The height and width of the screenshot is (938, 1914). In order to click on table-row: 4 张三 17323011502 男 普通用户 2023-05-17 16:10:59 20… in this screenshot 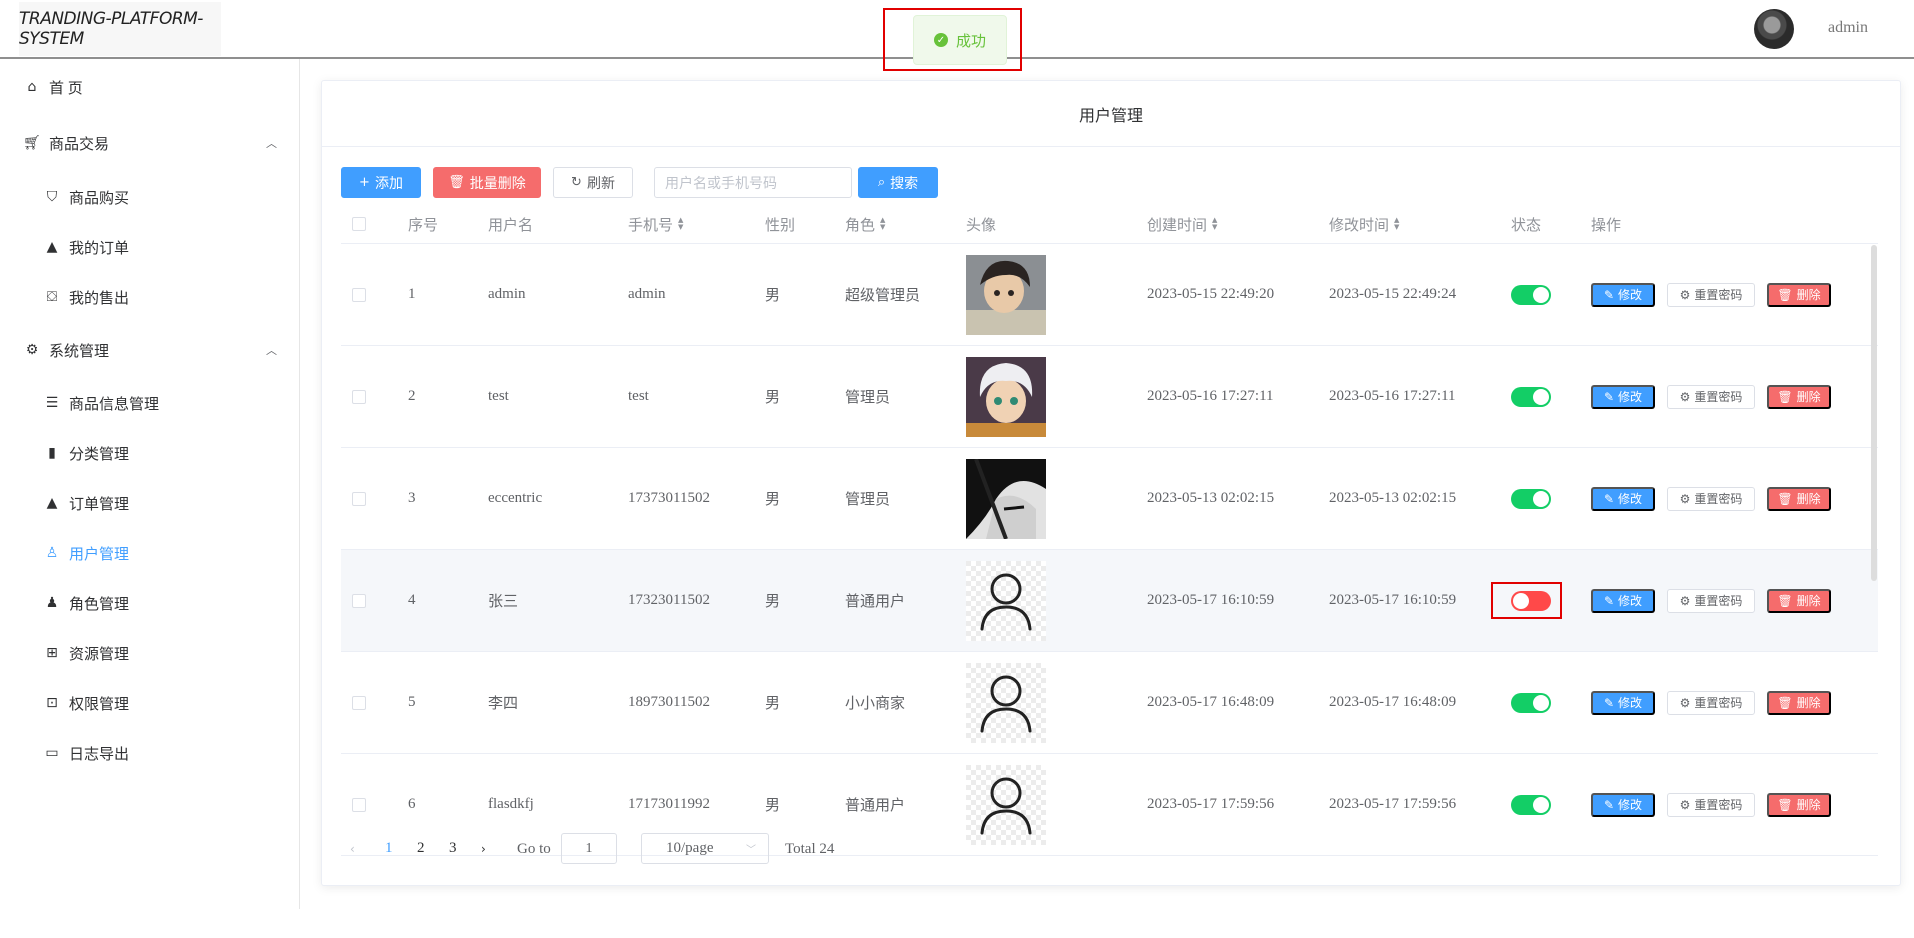, I will do `click(1109, 601)`.